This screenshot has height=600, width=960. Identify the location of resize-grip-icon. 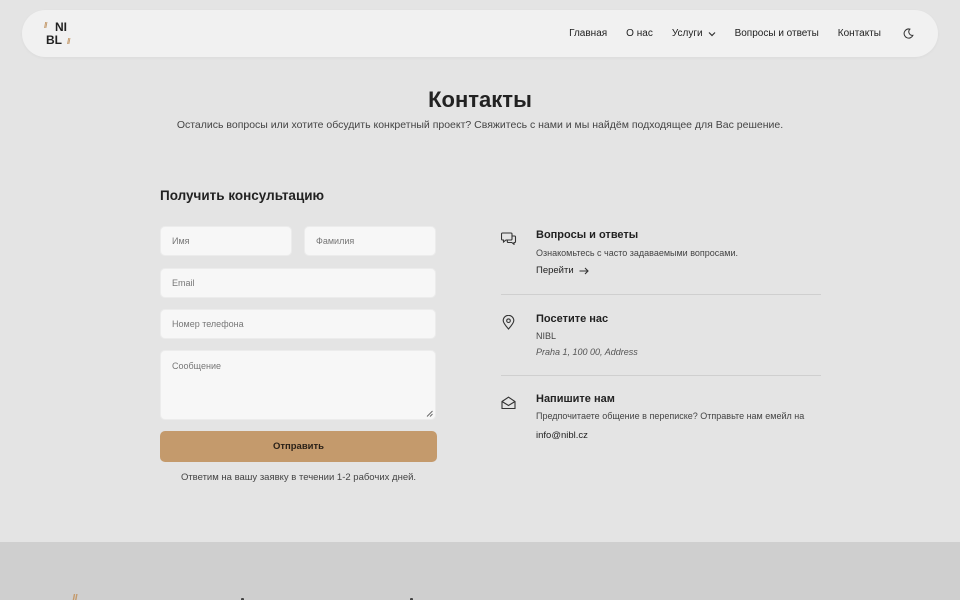
(429, 413).